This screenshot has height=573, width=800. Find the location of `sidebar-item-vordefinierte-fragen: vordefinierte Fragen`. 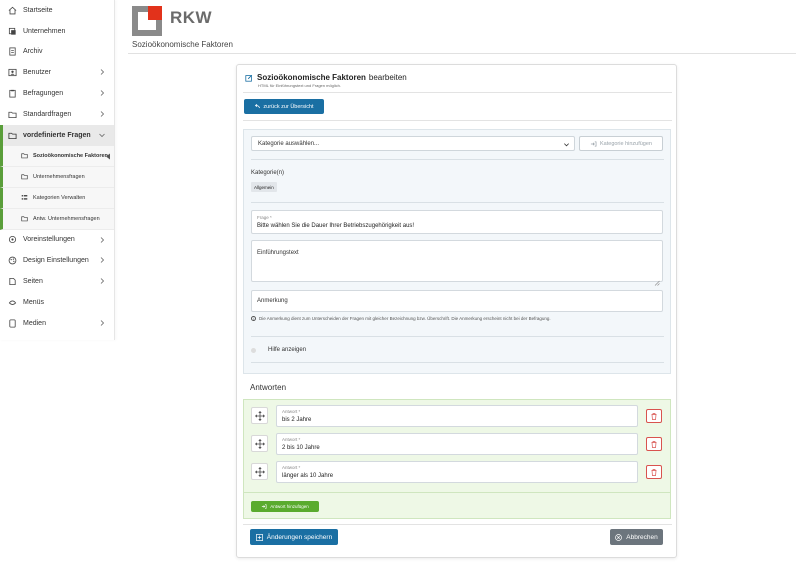

sidebar-item-vordefinierte-fragen: vordefinierte Fragen is located at coordinates (57, 135).